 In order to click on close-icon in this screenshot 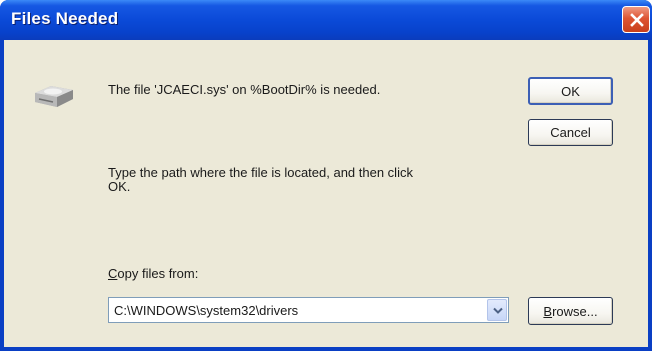, I will do `click(637, 20)`.